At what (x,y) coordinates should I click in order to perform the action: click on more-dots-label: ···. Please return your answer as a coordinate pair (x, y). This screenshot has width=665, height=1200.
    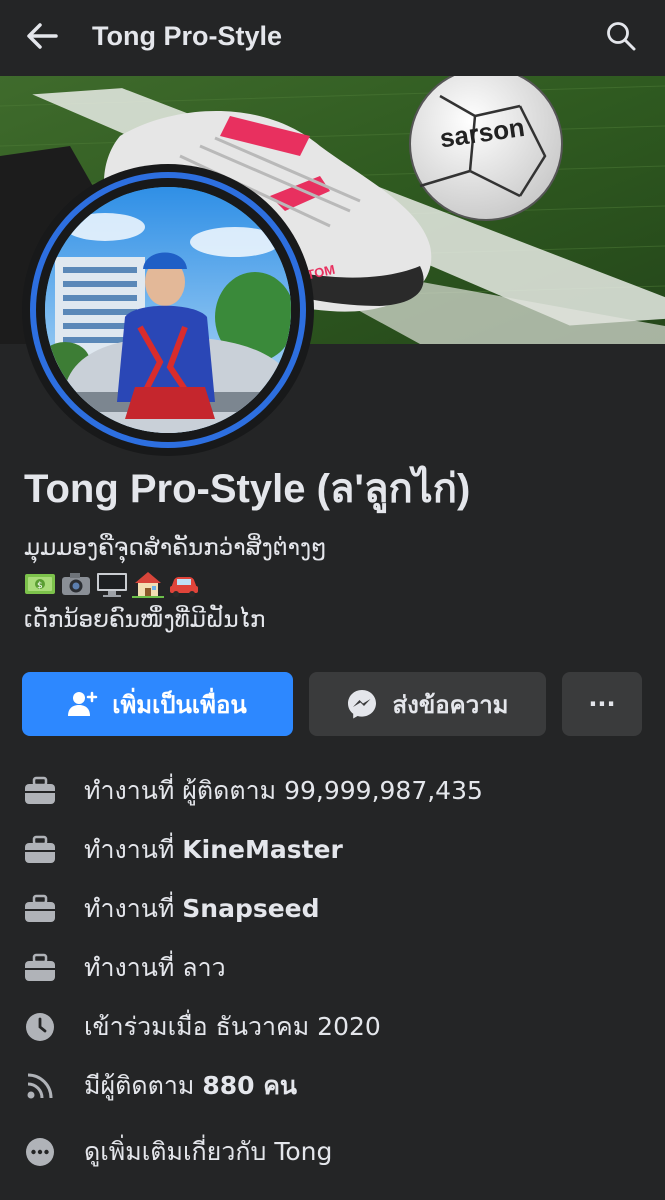
    Looking at the image, I should click on (602, 704).